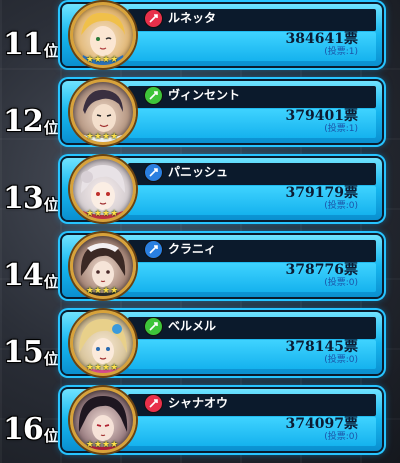  Describe the element at coordinates (314, 193) in the screenshot. I see `vote-number: 379179` at that location.